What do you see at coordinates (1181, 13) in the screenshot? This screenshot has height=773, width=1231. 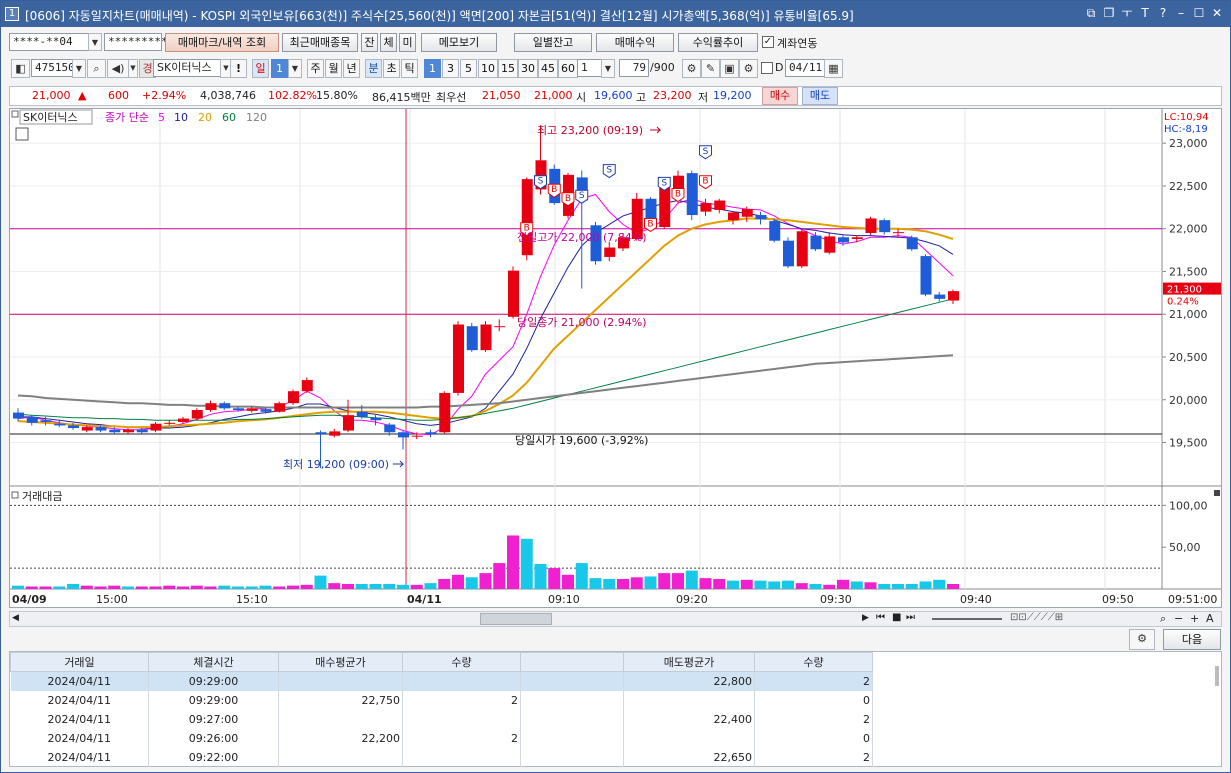 I see `minimize-icon: –` at bounding box center [1181, 13].